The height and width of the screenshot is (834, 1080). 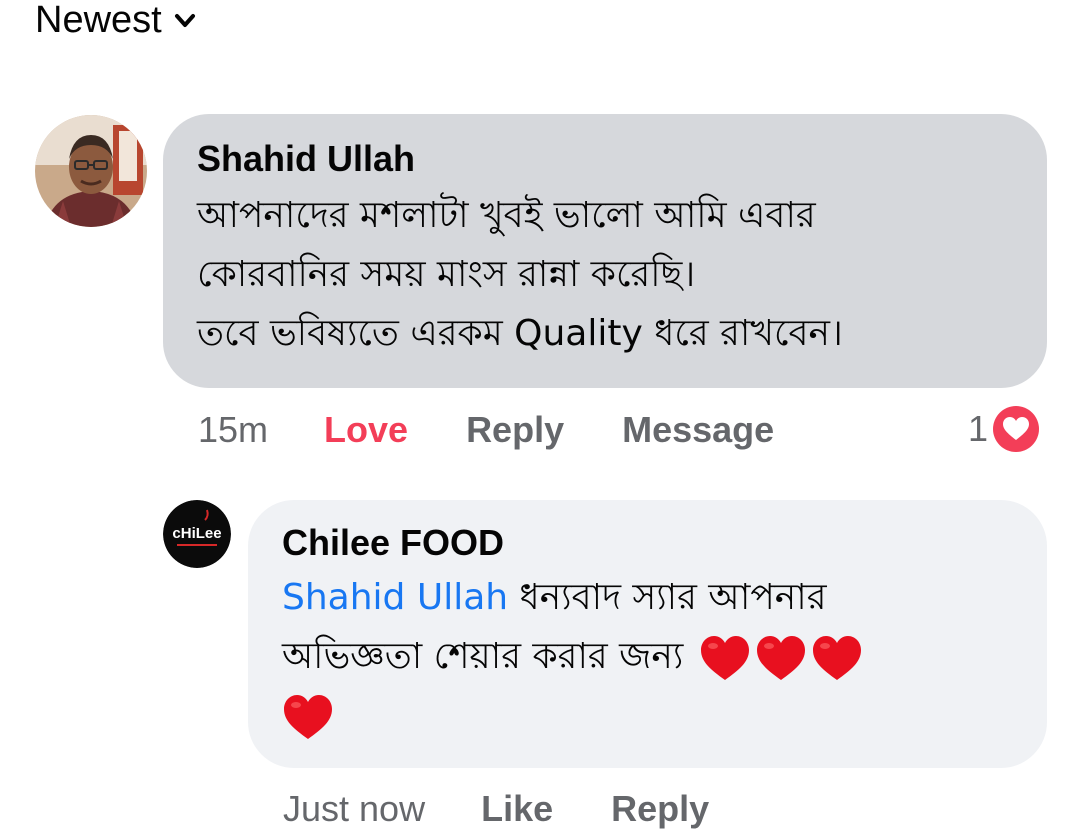 I want to click on reaction-summary: 1, so click(x=1004, y=429).